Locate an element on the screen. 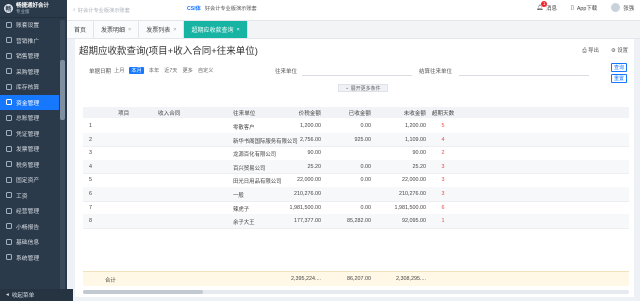 Image resolution: width=640 pixels, height=301 pixels. table-row: 4 百兴贸易公司 25.20 0.00 25.20 3 is located at coordinates (356, 167).